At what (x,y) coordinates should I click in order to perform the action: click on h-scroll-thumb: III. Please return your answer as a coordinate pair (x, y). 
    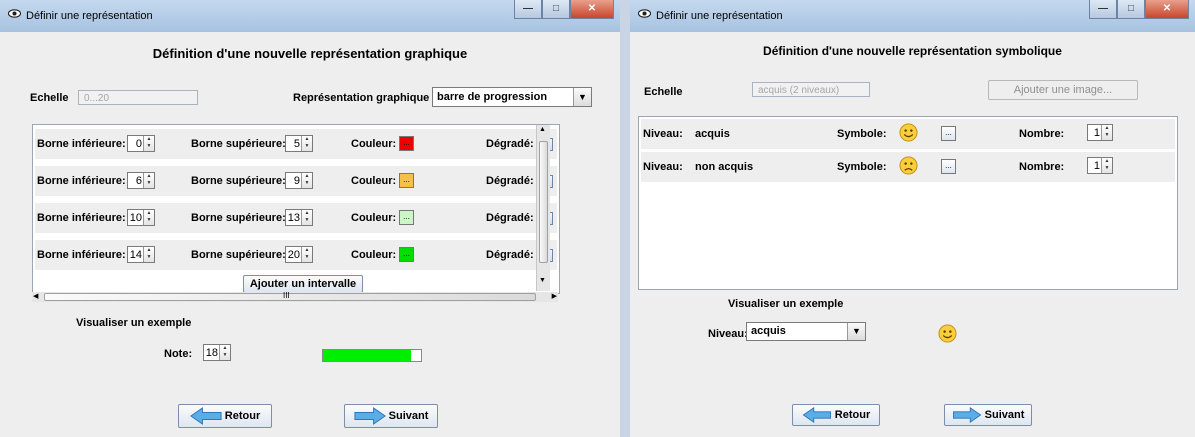
    Looking at the image, I should click on (290, 296).